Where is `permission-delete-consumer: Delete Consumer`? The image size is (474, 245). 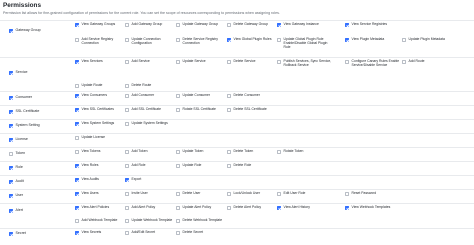 permission-delete-consumer: Delete Consumer is located at coordinates (258, 95).